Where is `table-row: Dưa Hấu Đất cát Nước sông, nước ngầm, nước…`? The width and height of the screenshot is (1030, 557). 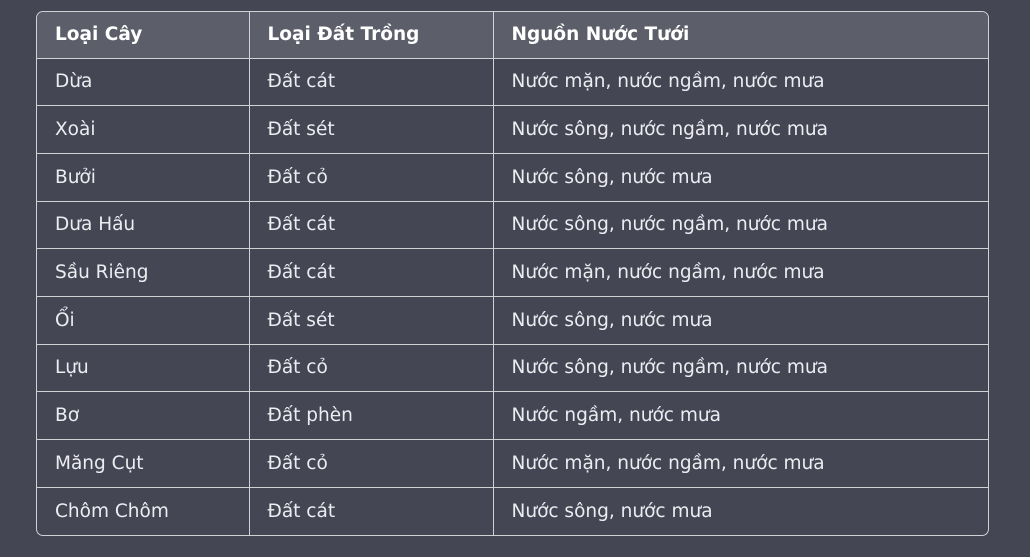
table-row: Dưa Hấu Đất cát Nước sông, nước ngầm, nước… is located at coordinates (512, 225).